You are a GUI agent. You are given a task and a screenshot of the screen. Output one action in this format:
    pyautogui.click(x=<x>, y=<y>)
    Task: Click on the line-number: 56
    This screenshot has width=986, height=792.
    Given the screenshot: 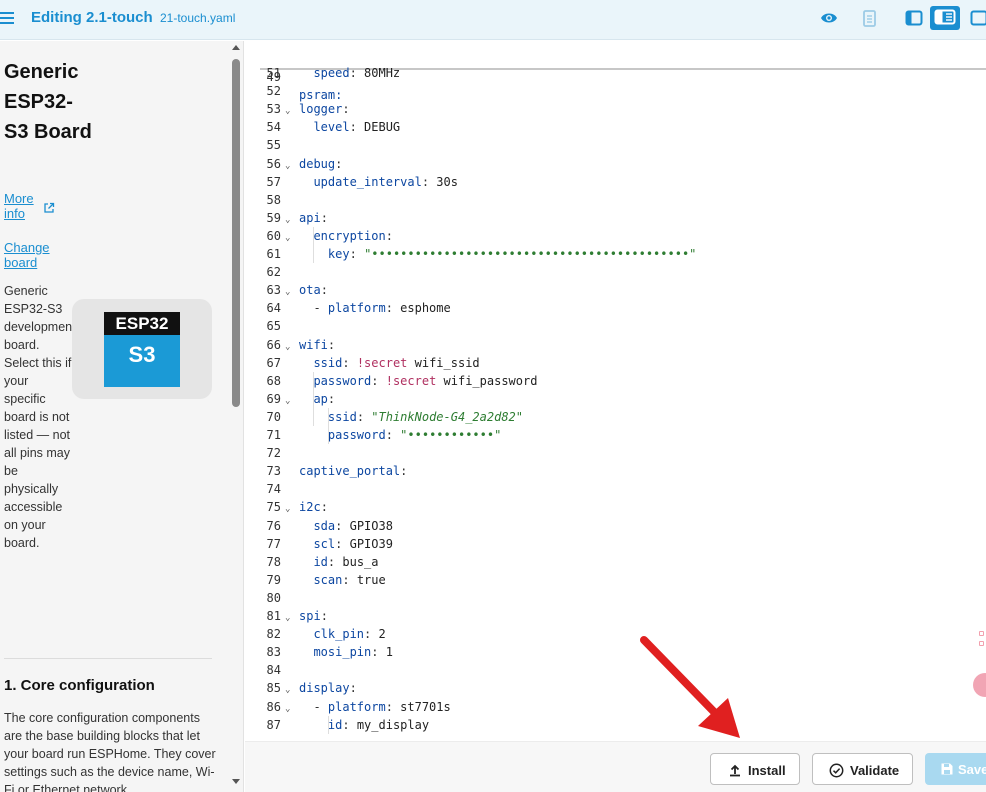 What is the action you would take?
    pyautogui.click(x=273, y=163)
    